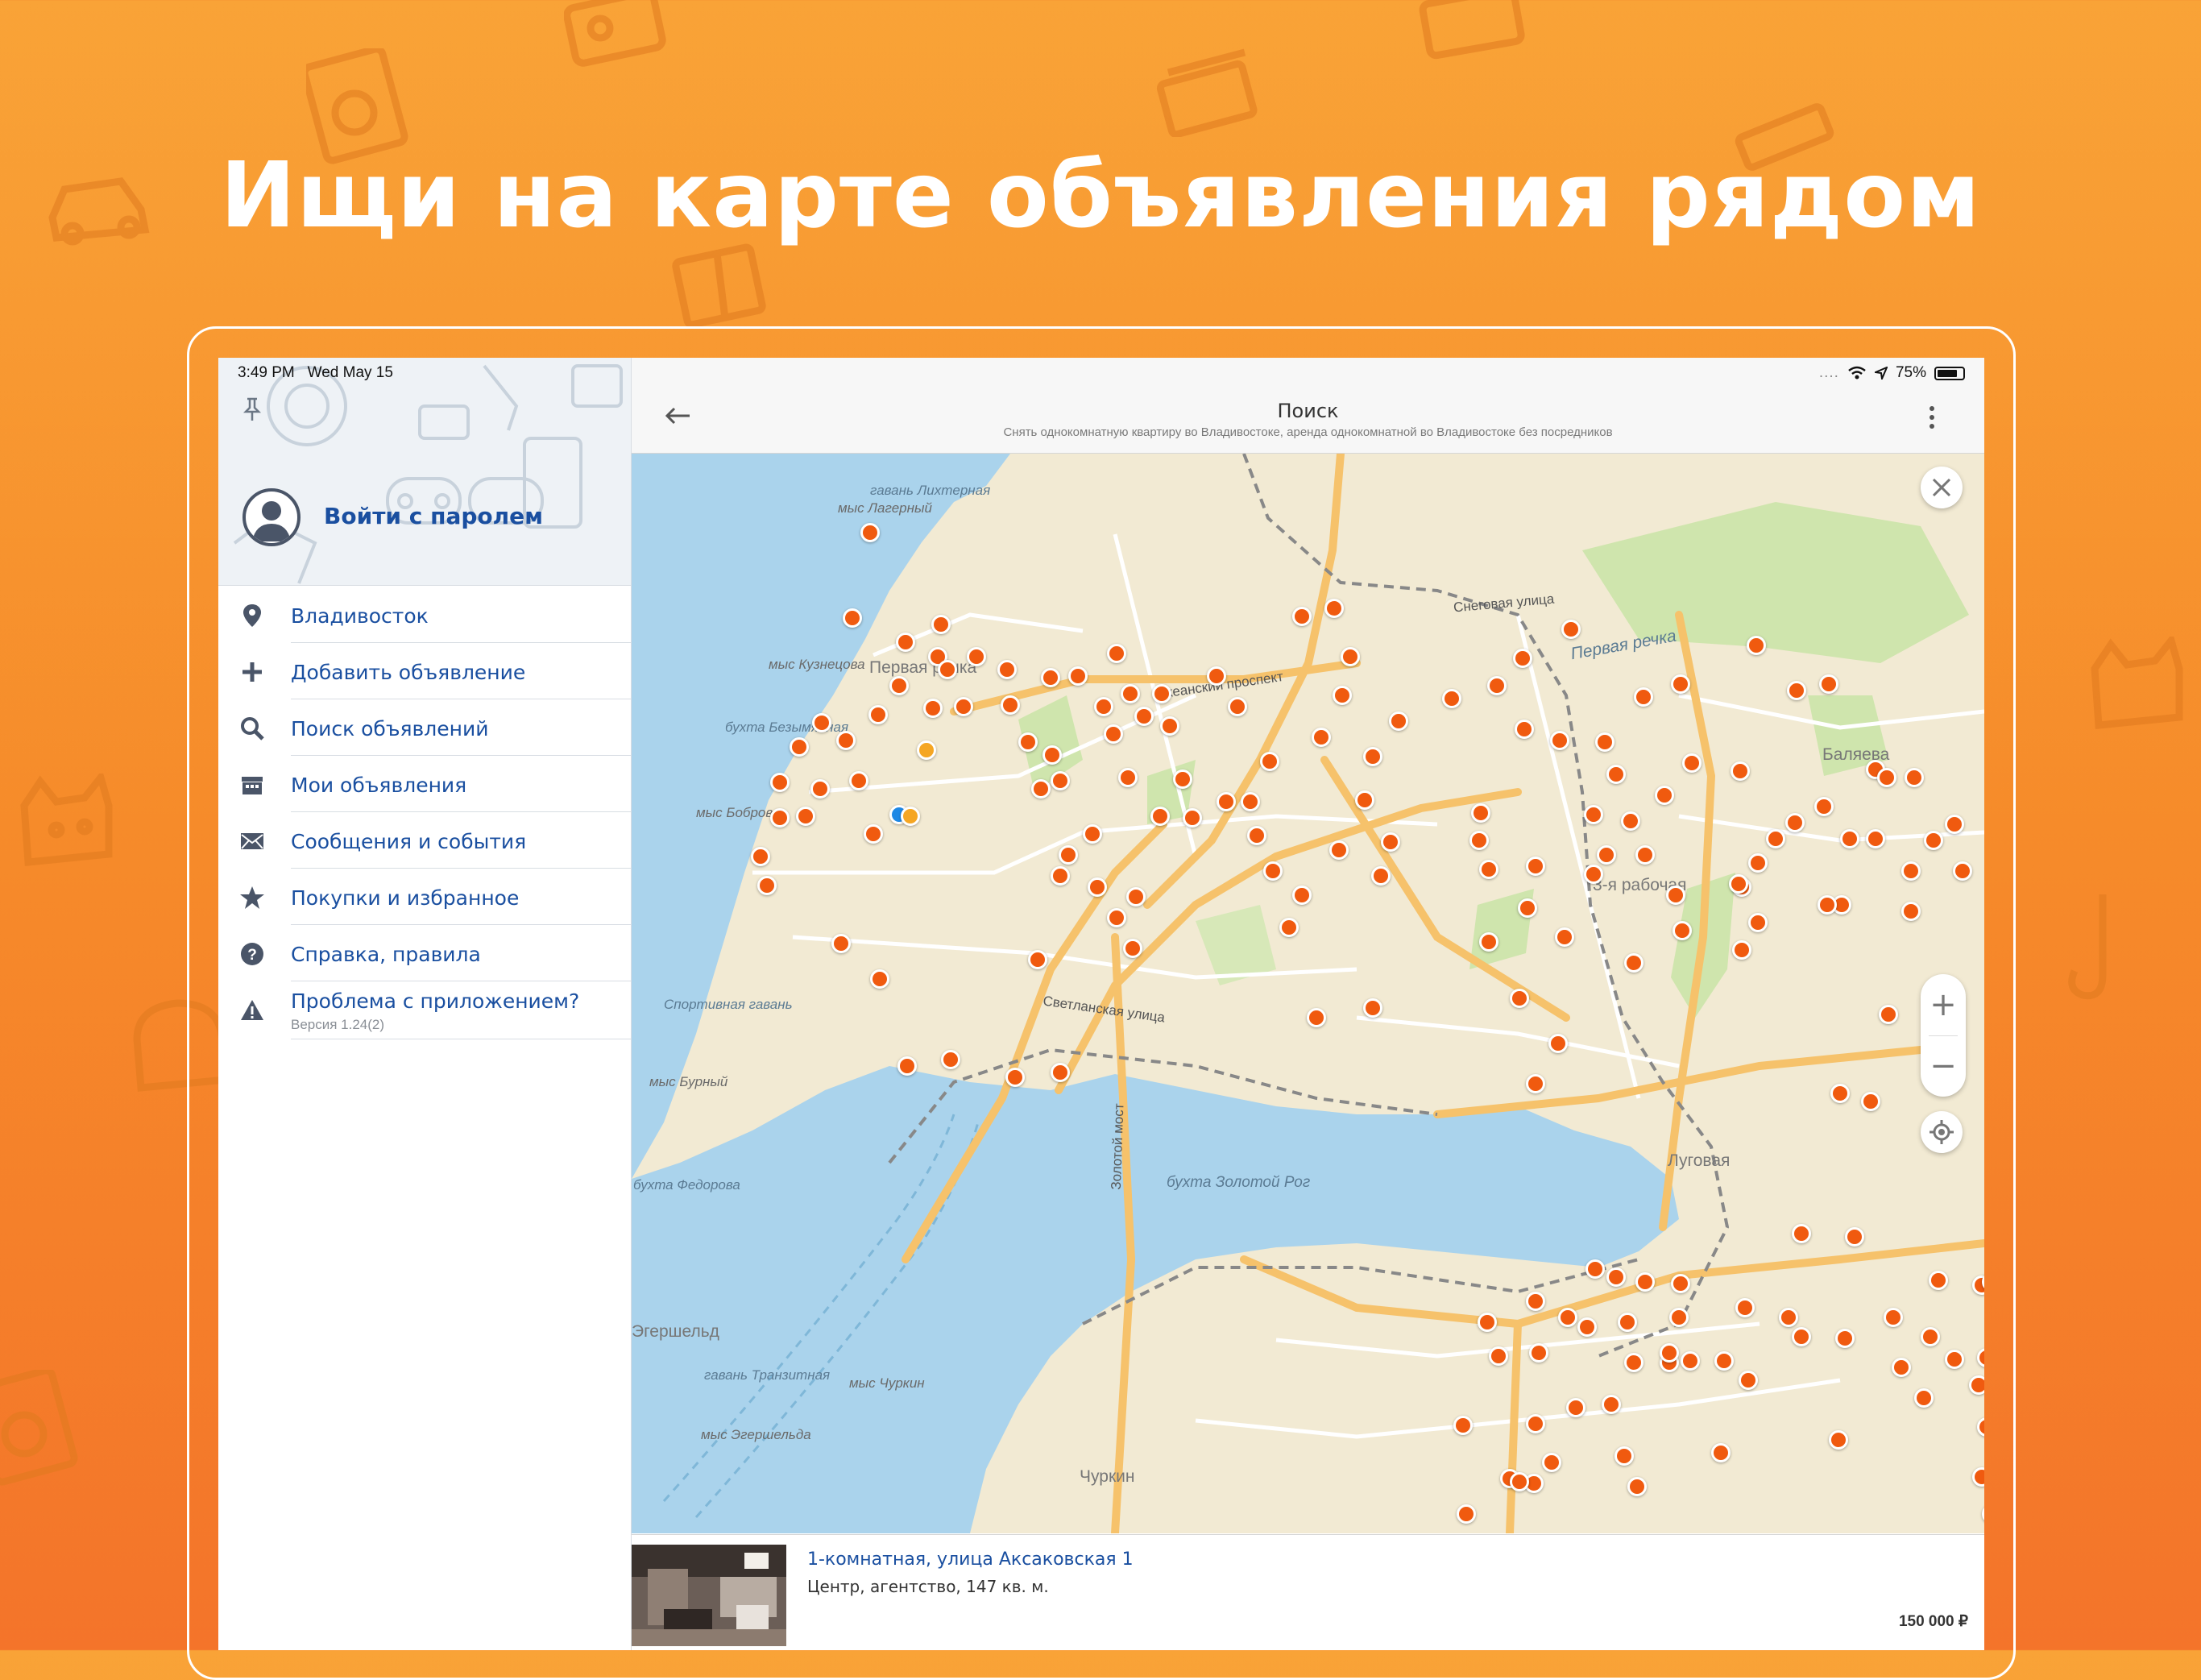 The image size is (2201, 1680). What do you see at coordinates (424, 615) in the screenshot?
I see `sidebar-item-city: Владивосток` at bounding box center [424, 615].